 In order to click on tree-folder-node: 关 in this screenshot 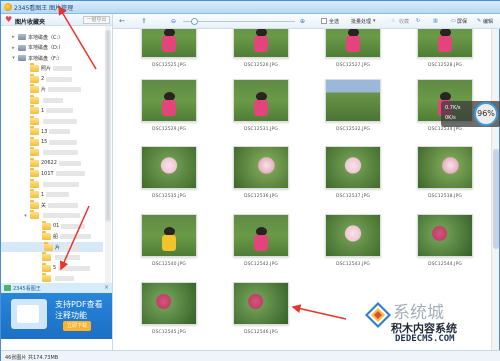, I will do `click(51, 204)`.